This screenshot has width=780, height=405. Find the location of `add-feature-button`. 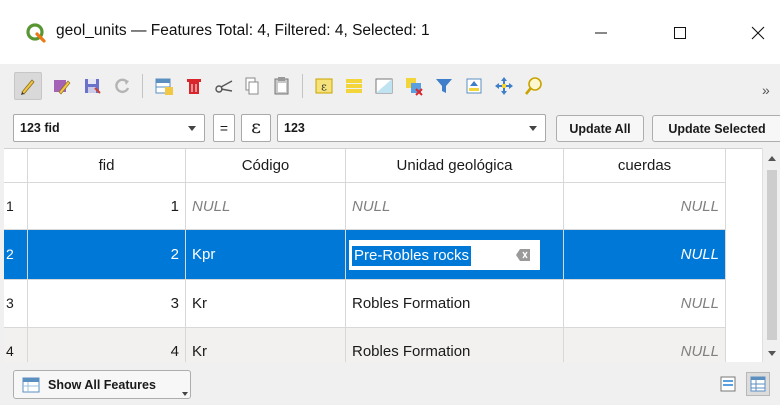

add-feature-button is located at coordinates (164, 86).